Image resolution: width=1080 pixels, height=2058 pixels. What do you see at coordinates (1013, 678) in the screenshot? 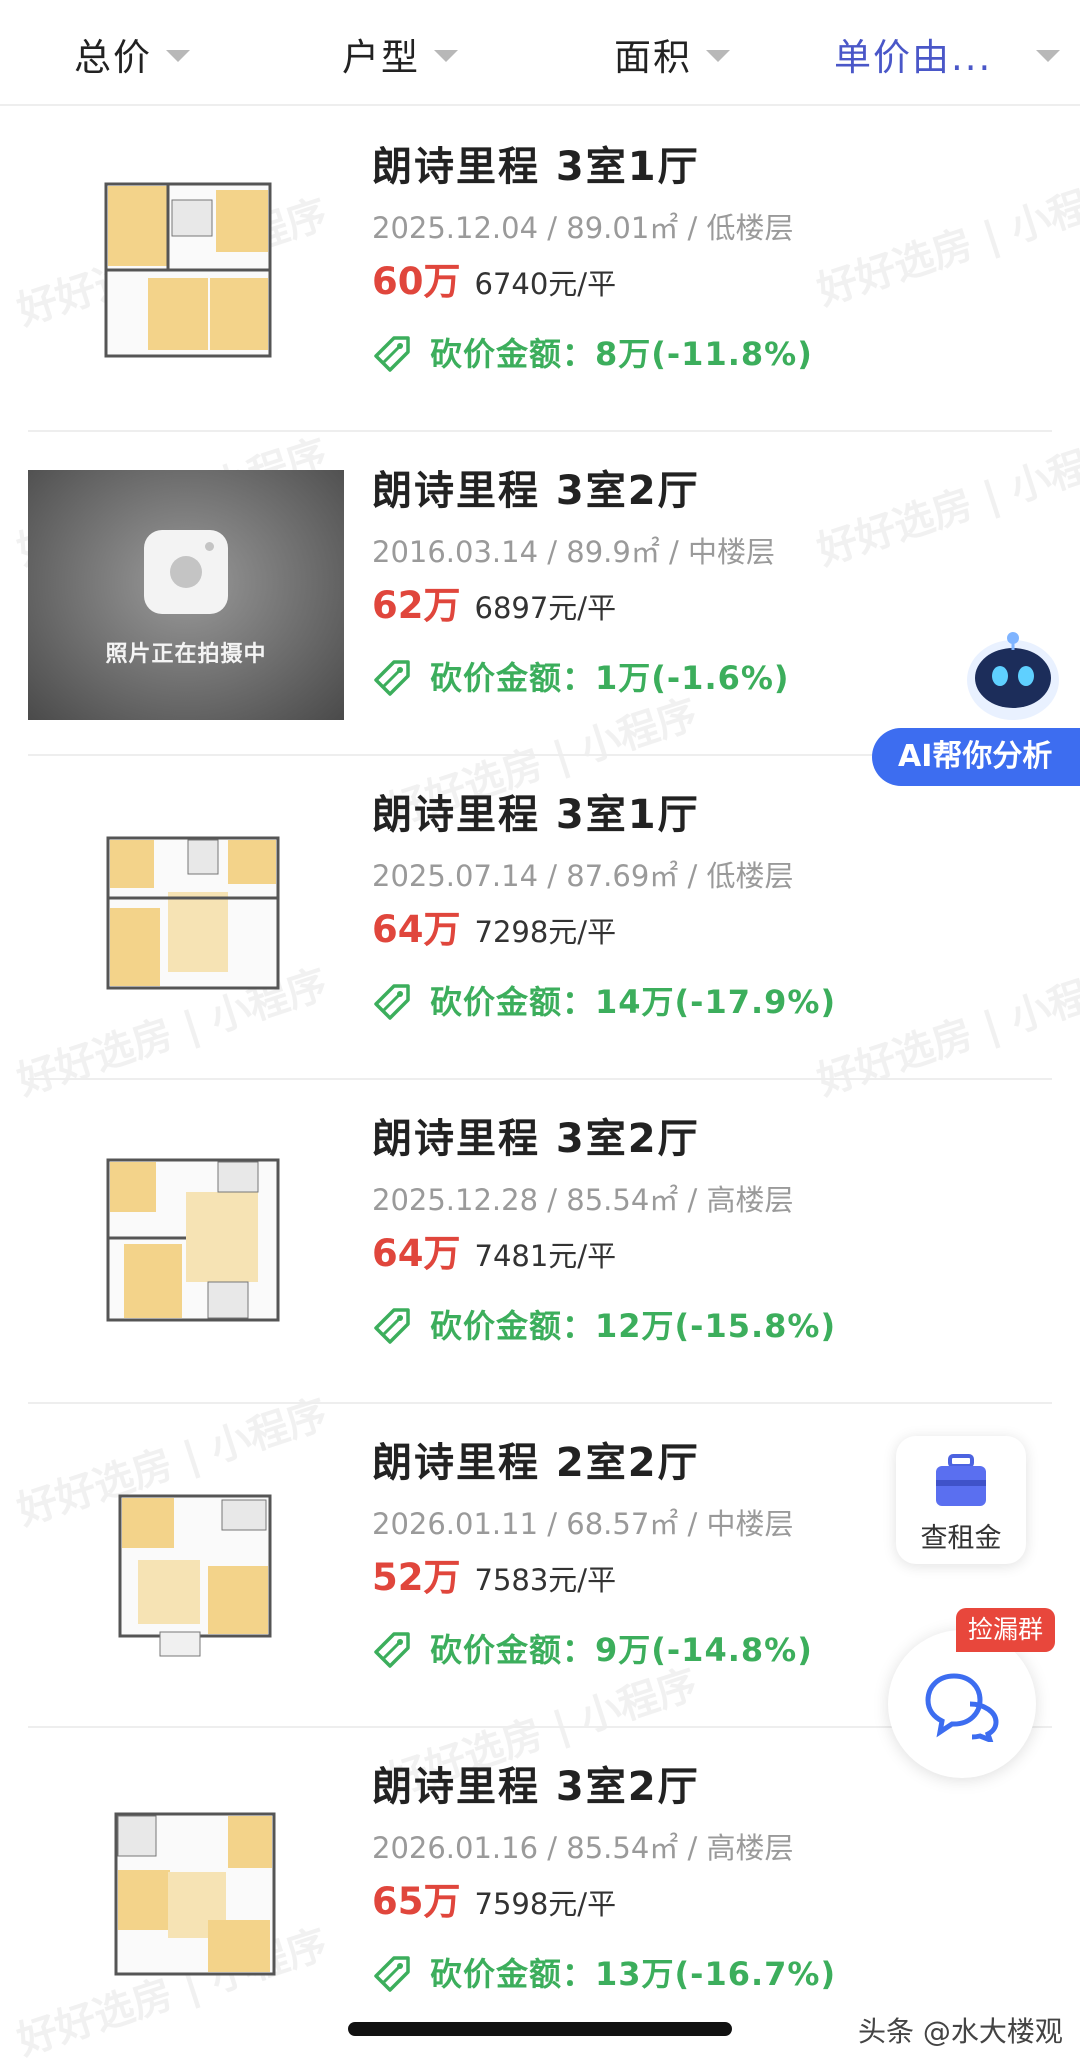
I see `ai-robot-icon` at bounding box center [1013, 678].